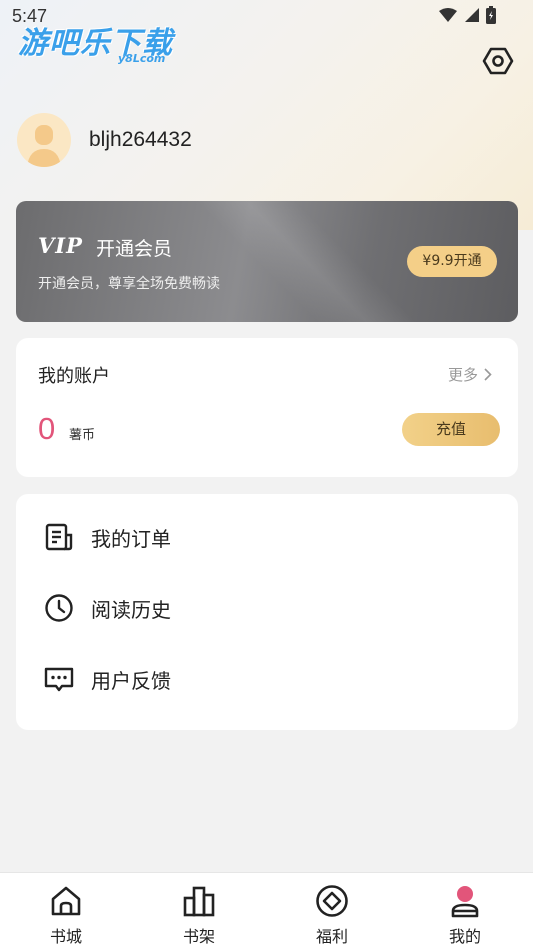 Image resolution: width=533 pixels, height=948 pixels. I want to click on account-card: 我的账户 更多 0 薯币 充值, so click(267, 407).